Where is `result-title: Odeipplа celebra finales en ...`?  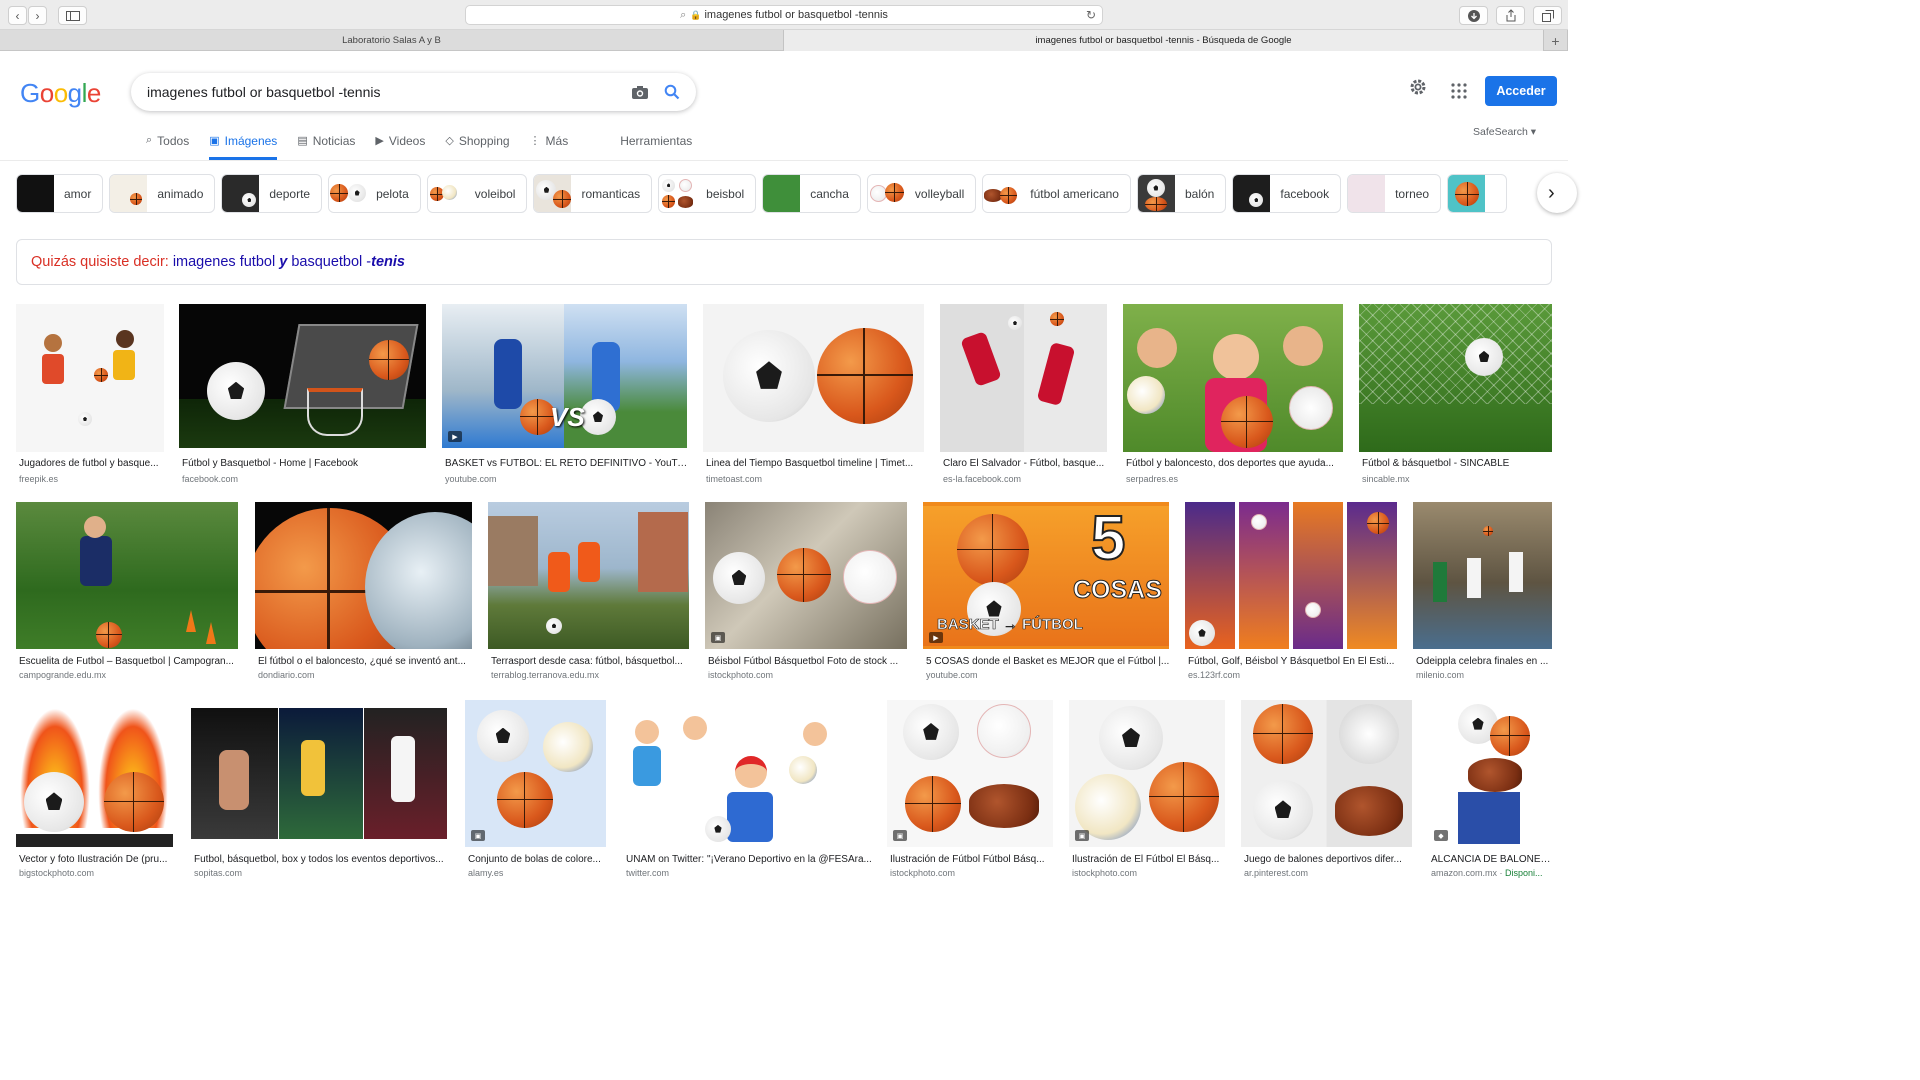
result-title: Odeipplа celebra finales en ... is located at coordinates (1482, 661).